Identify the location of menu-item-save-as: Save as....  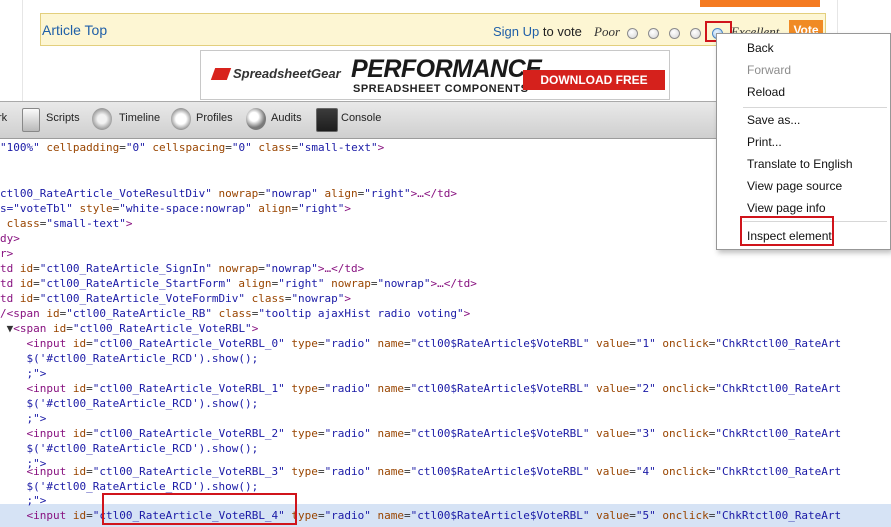
(773, 120).